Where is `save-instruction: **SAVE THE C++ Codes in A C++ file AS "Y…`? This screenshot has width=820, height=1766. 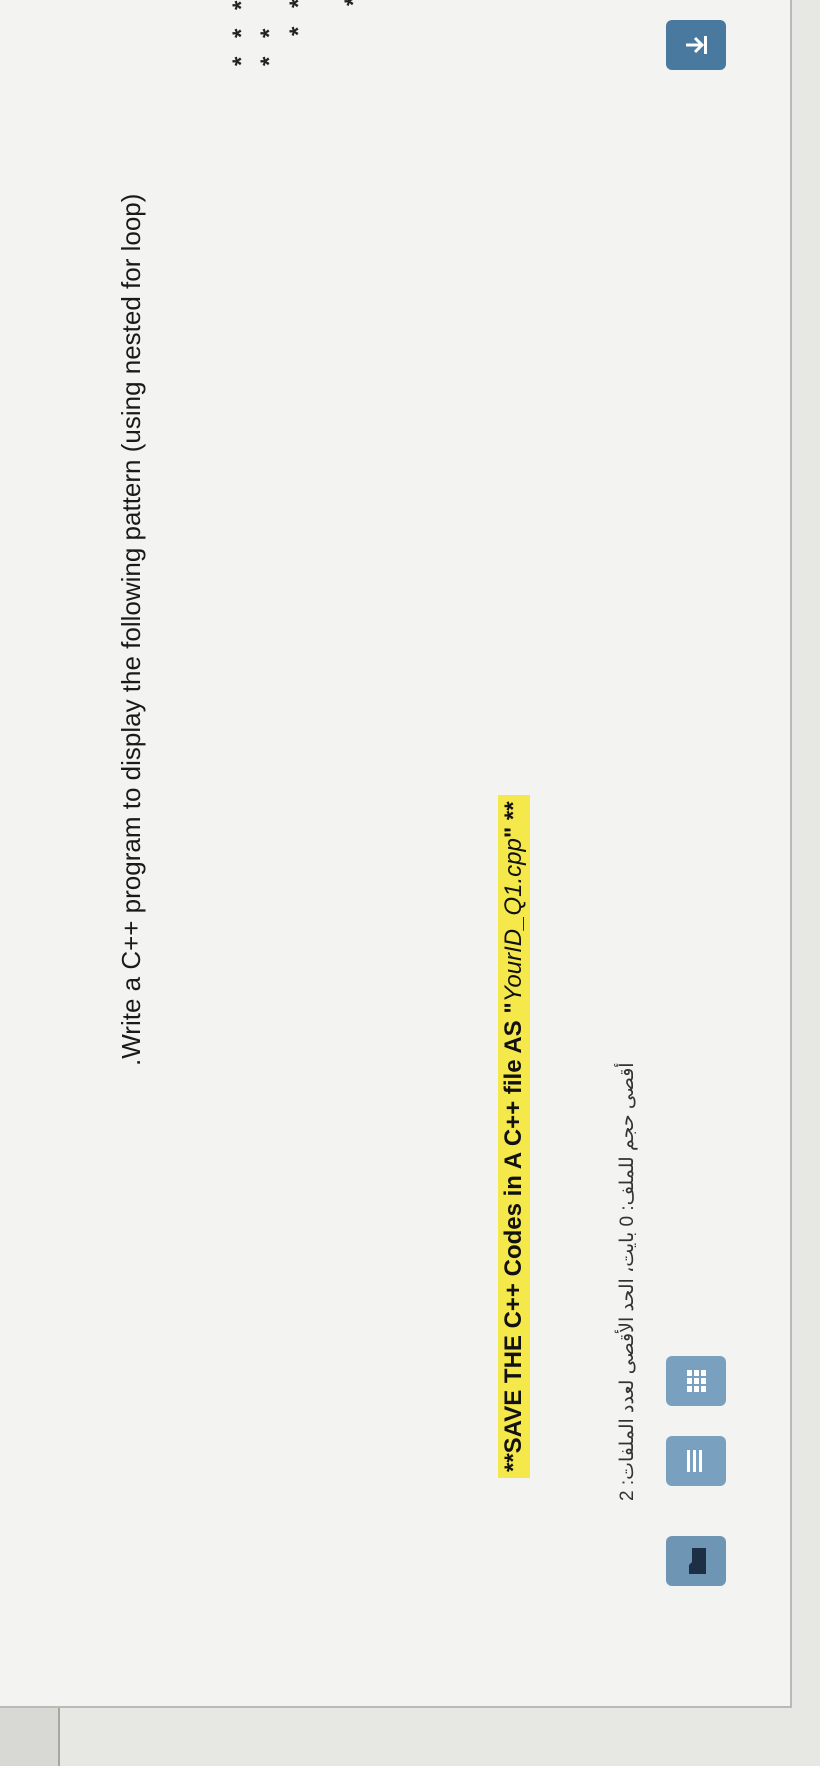 save-instruction: **SAVE THE C++ Codes in A C++ file AS "Y… is located at coordinates (514, 1136).